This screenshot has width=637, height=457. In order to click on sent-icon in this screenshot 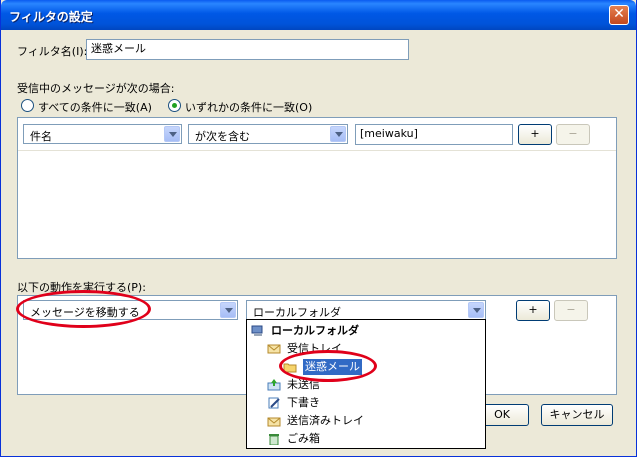, I will do `click(274, 422)`.